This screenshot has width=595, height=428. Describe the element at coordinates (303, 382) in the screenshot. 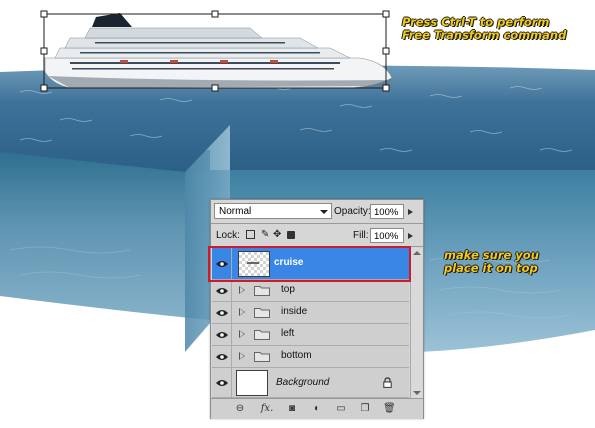

I see `layer-name: Background` at that location.